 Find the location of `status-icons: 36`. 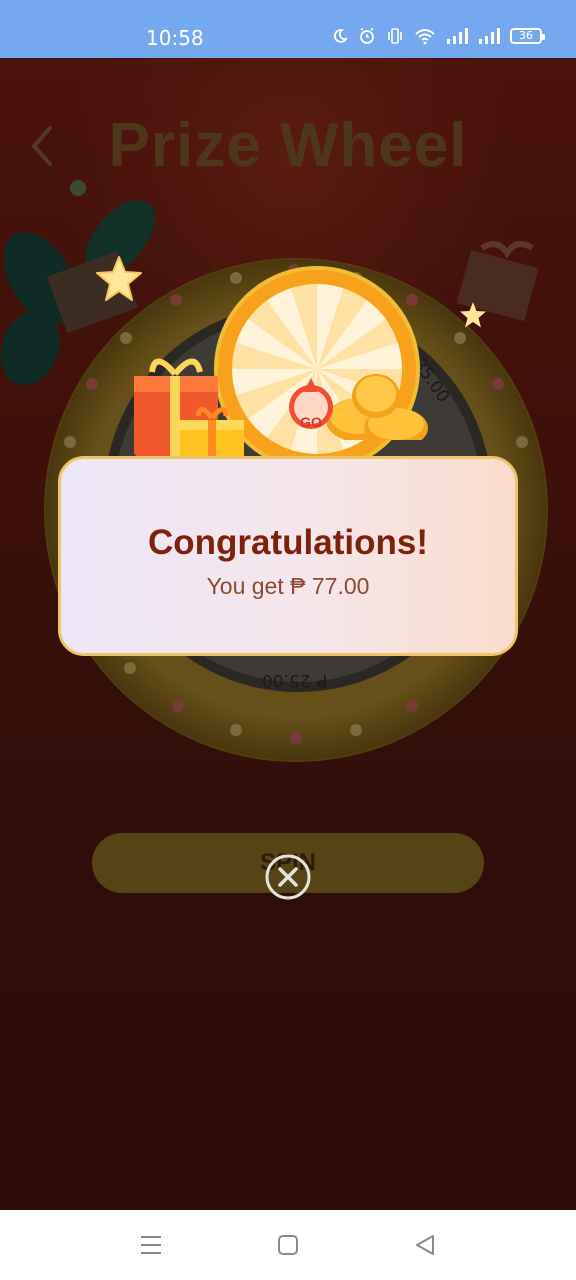

status-icons: 36 is located at coordinates (438, 36).